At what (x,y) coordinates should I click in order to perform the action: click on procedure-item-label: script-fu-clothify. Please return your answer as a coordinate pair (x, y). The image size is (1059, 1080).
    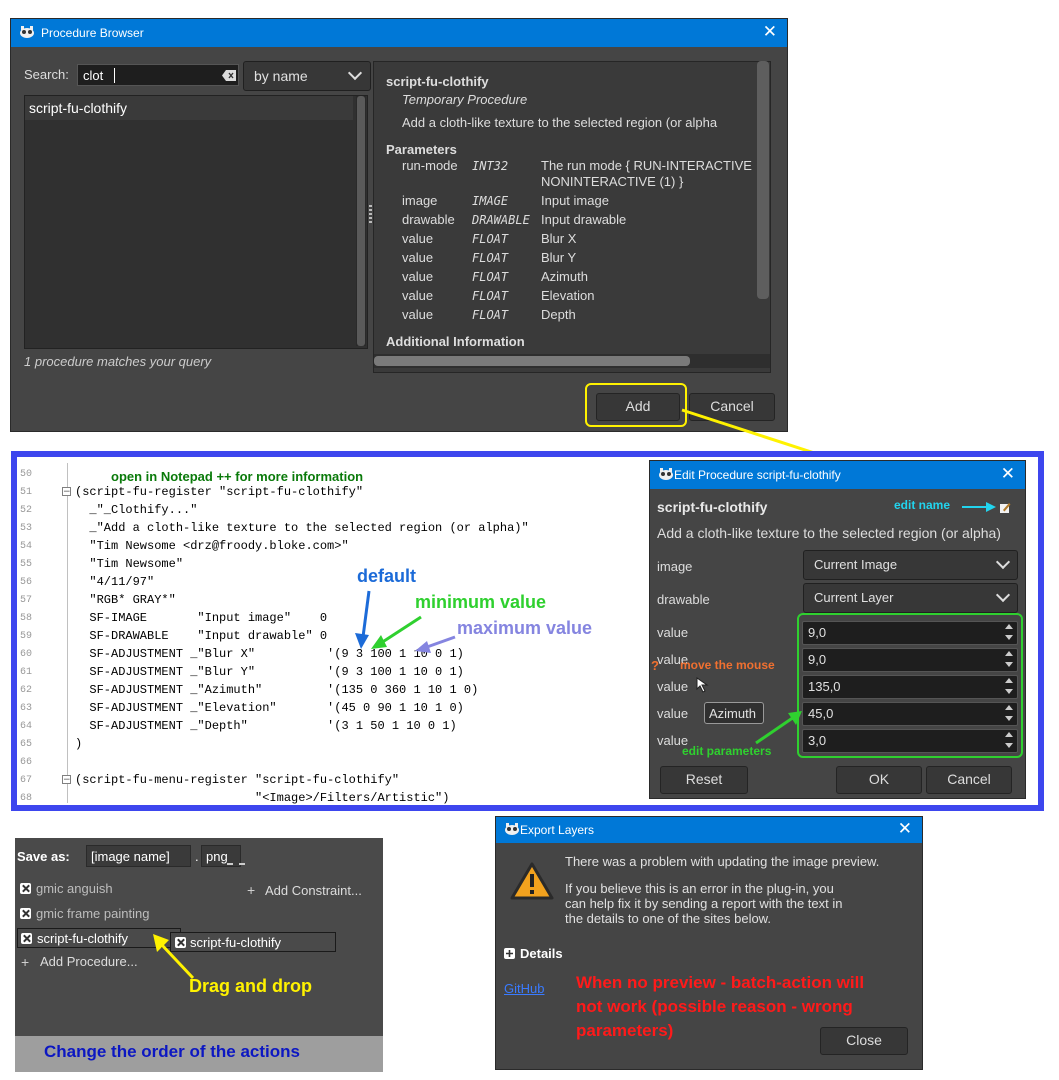
    Looking at the image, I should click on (83, 938).